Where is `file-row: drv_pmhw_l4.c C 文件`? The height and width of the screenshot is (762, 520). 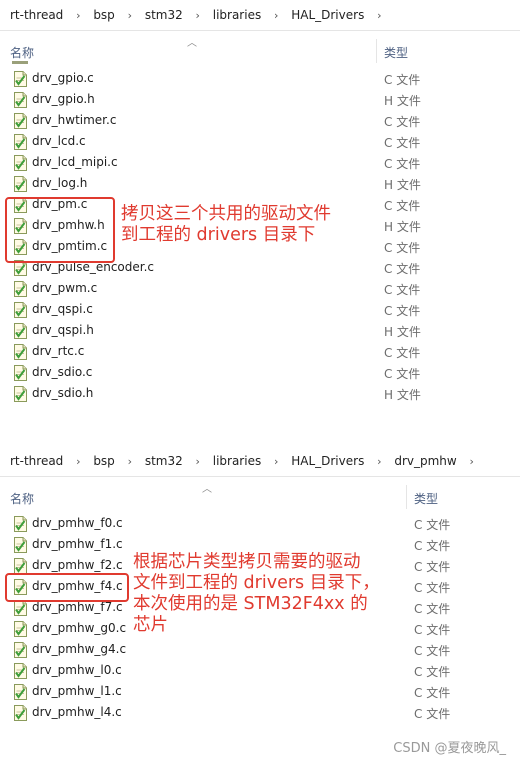
file-row: drv_pmhw_l4.c C 文件 is located at coordinates (260, 712).